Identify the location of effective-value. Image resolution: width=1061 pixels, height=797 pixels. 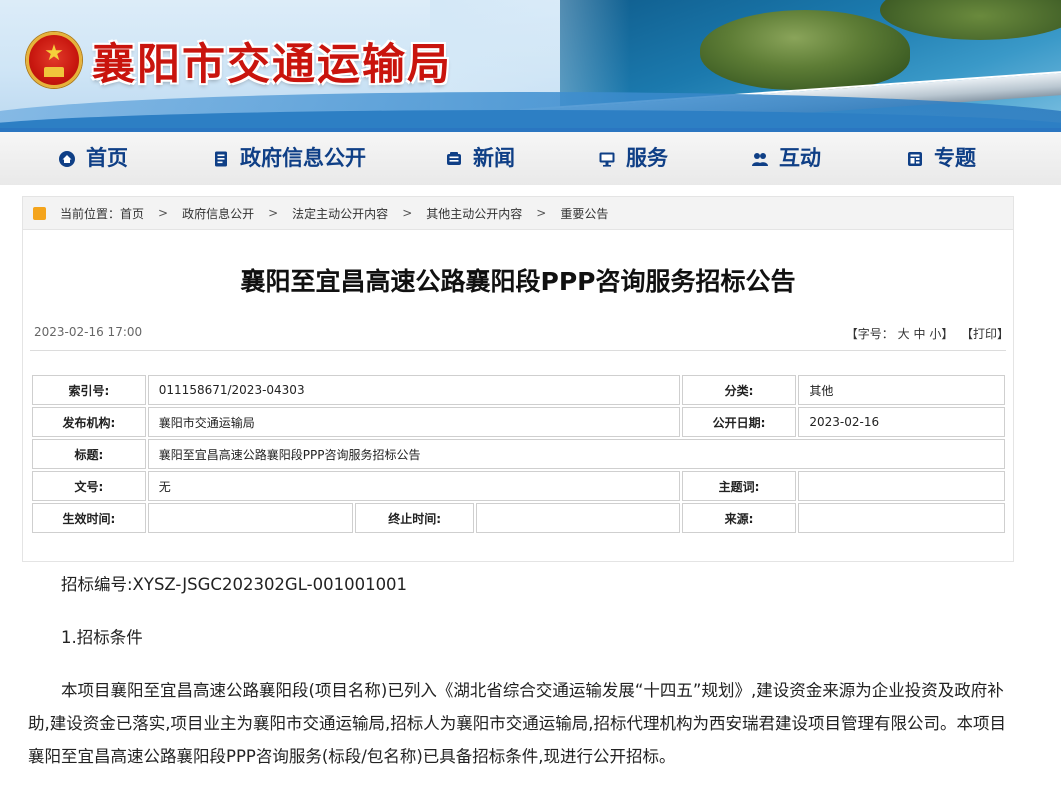
(250, 518).